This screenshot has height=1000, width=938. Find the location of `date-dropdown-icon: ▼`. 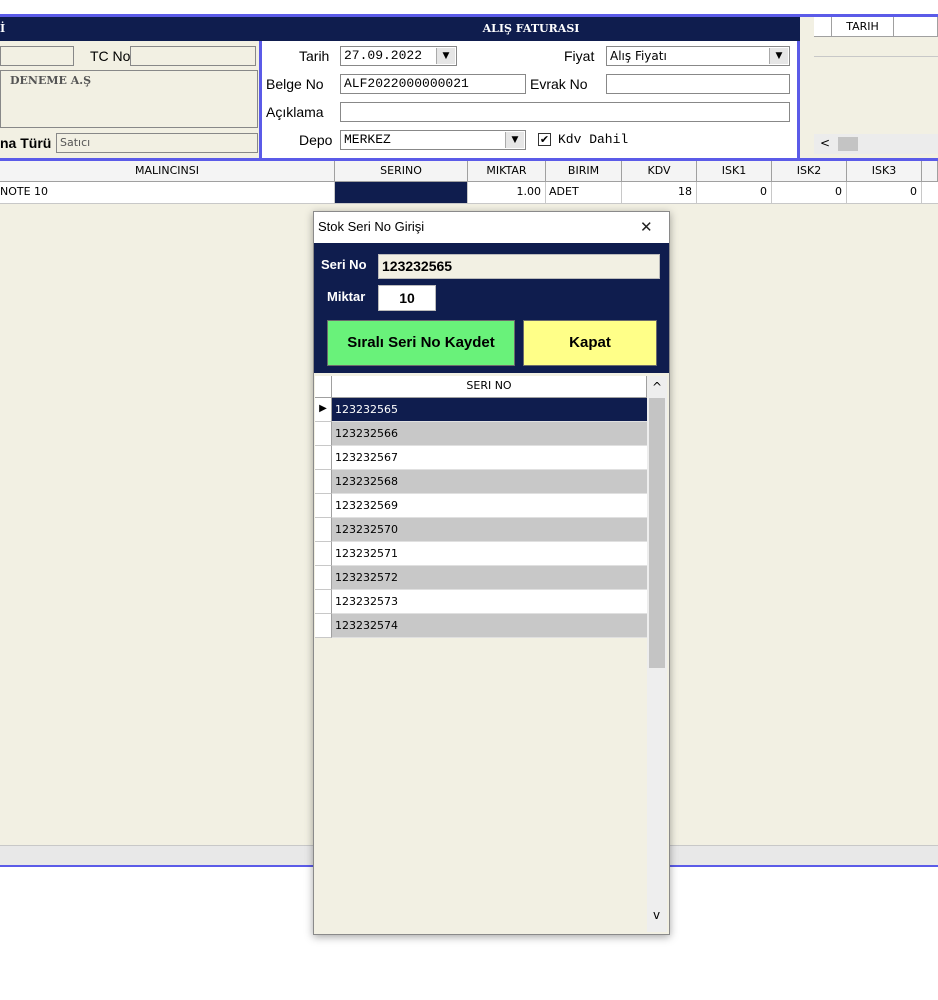

date-dropdown-icon: ▼ is located at coordinates (445, 56).